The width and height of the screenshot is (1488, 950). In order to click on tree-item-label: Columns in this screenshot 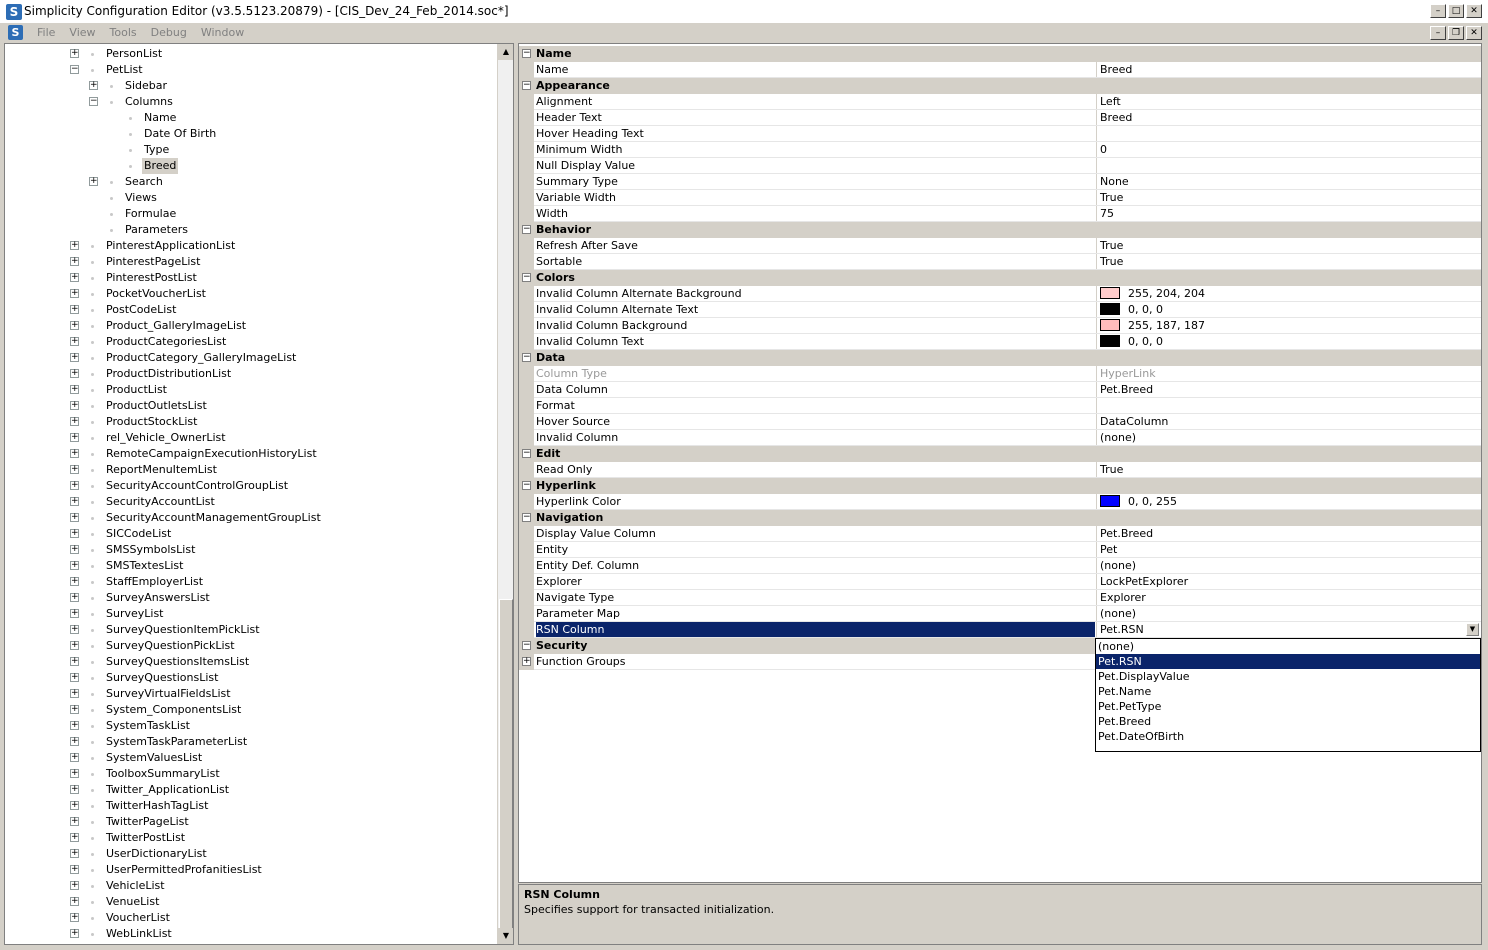, I will do `click(149, 102)`.